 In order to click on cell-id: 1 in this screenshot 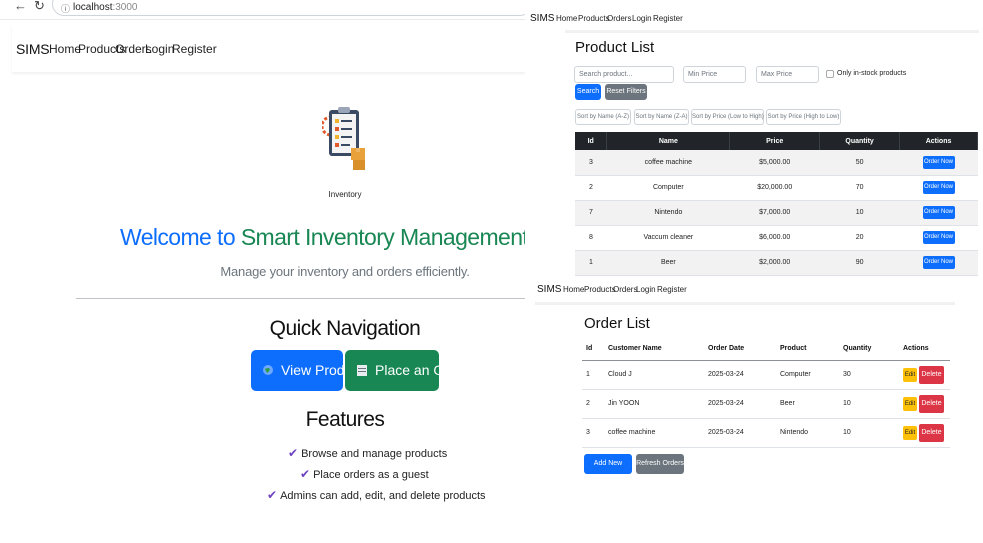, I will do `click(593, 375)`.